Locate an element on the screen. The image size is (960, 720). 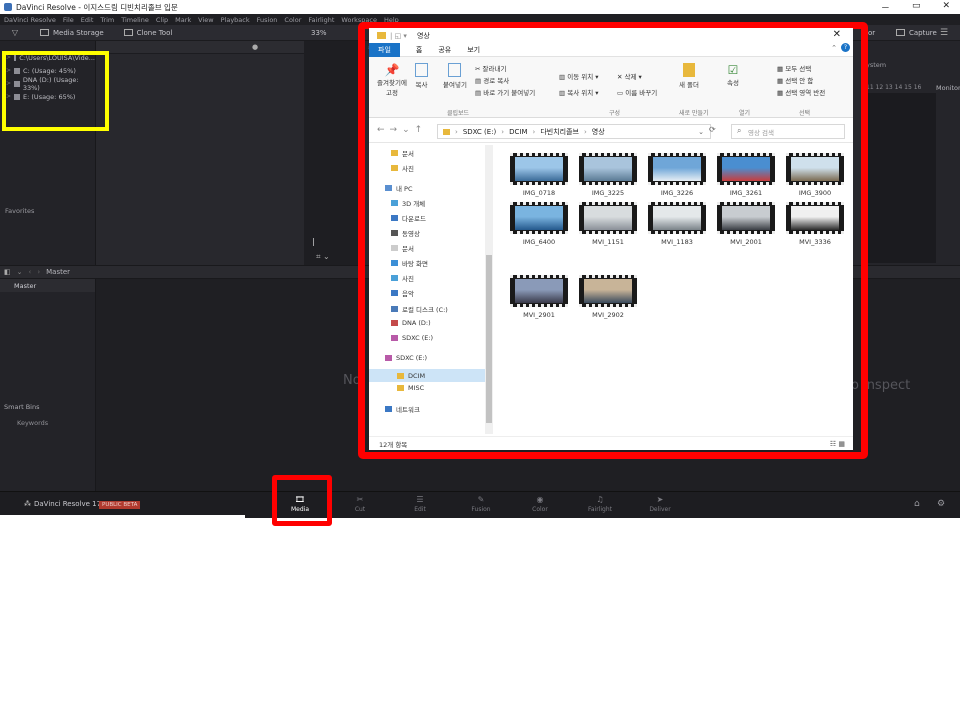
bin-menu-icon: ⌄ is located at coordinates (20, 272).